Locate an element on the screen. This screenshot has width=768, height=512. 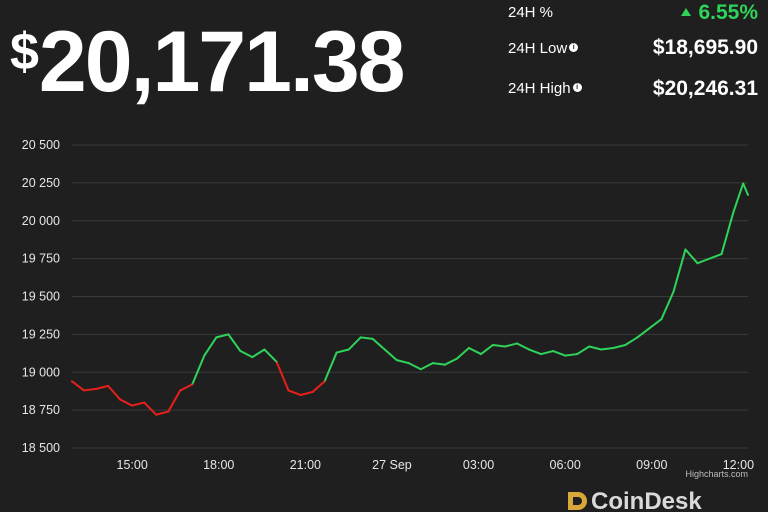
x-tick-label: 18:00 is located at coordinates (218, 465).